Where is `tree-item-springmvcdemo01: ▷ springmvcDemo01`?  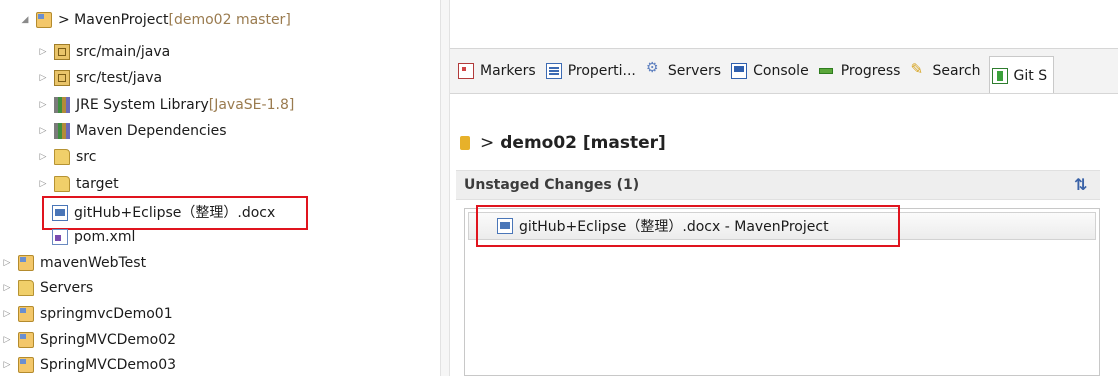
tree-item-springmvcdemo01: ▷ springmvcDemo01 is located at coordinates (86, 314).